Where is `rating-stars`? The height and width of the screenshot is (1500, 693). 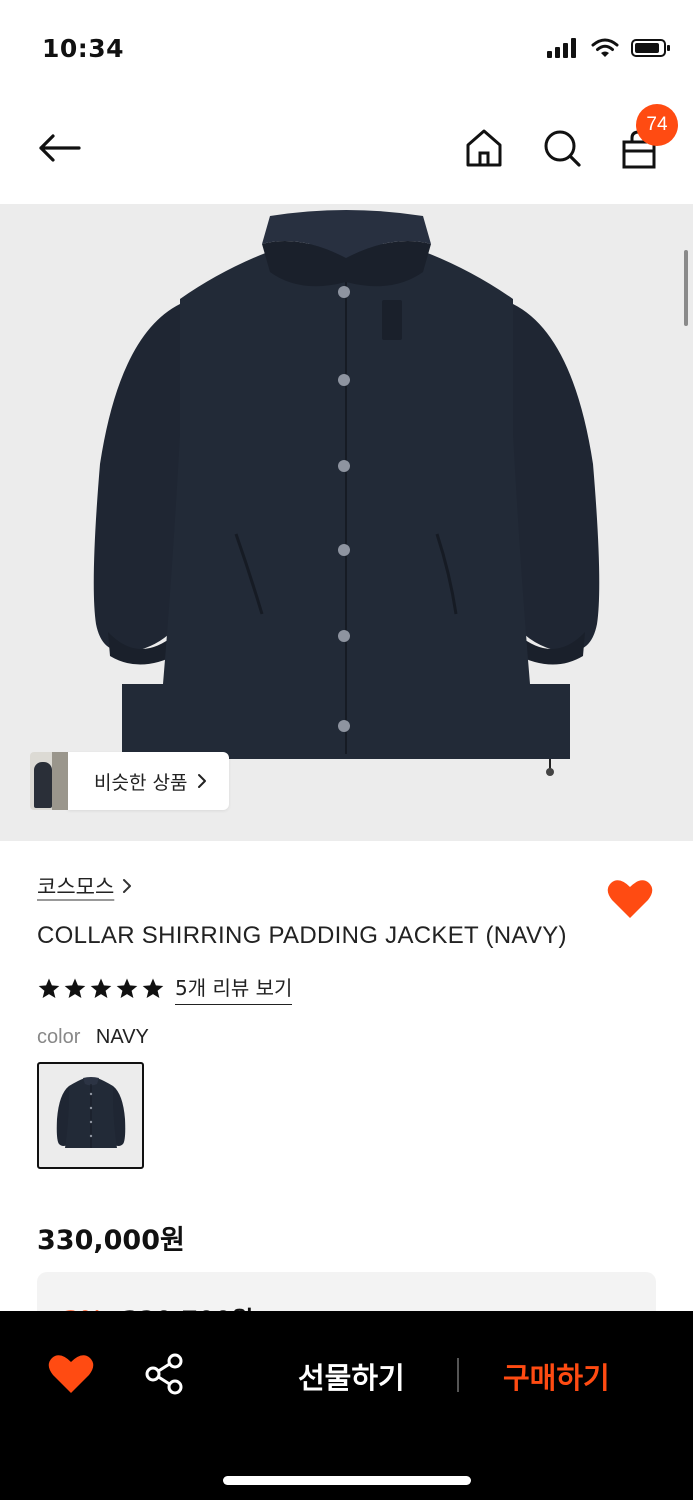 rating-stars is located at coordinates (101, 989).